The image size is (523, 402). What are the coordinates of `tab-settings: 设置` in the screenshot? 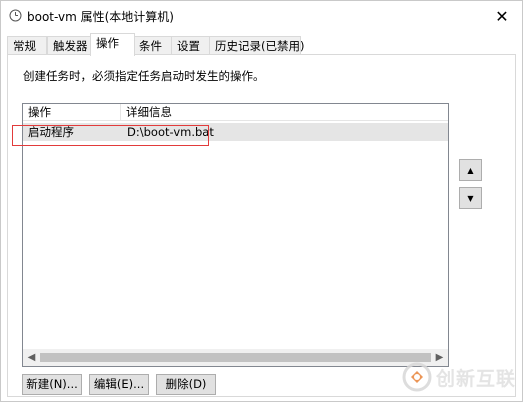 It's located at (191, 45).